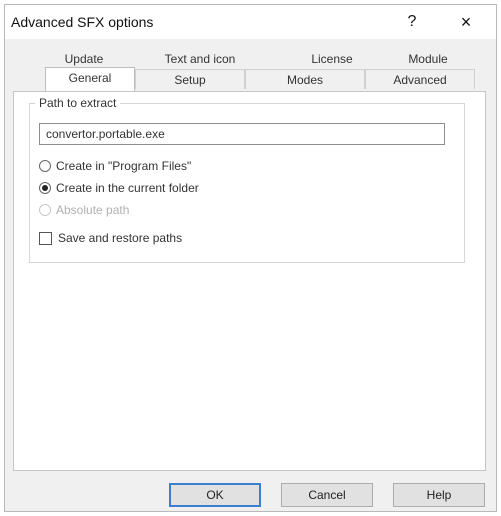  What do you see at coordinates (190, 79) in the screenshot?
I see `tab-setup: Setup` at bounding box center [190, 79].